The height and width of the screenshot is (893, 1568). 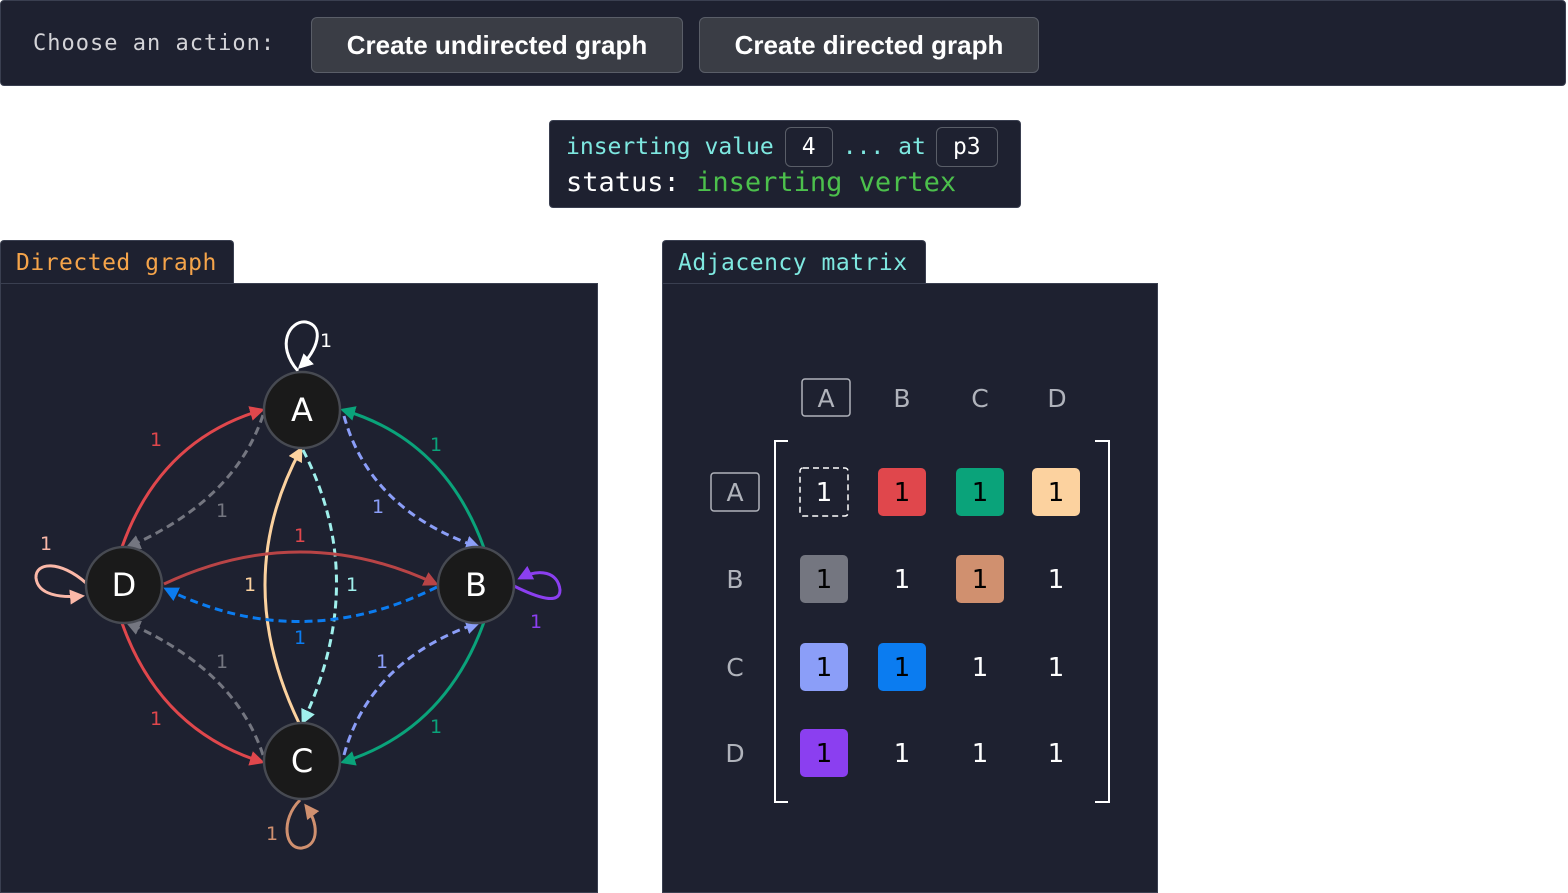 I want to click on status-panel: inserting value 4 ... at p3 status, so click(x=785, y=164).